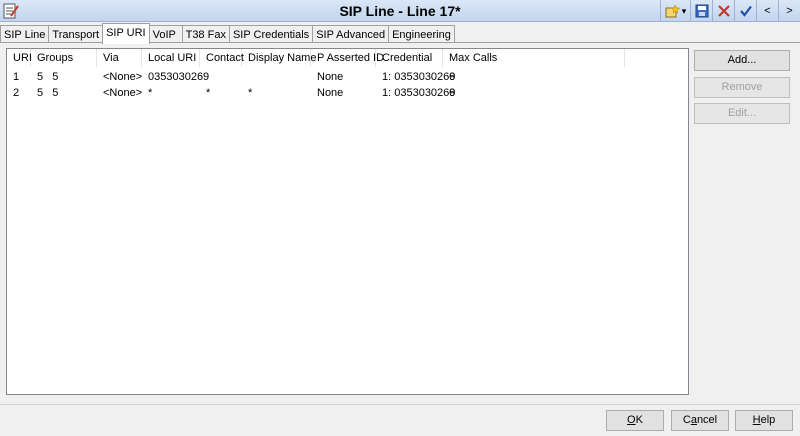 This screenshot has width=800, height=436. I want to click on remove-button: Remove, so click(742, 87).